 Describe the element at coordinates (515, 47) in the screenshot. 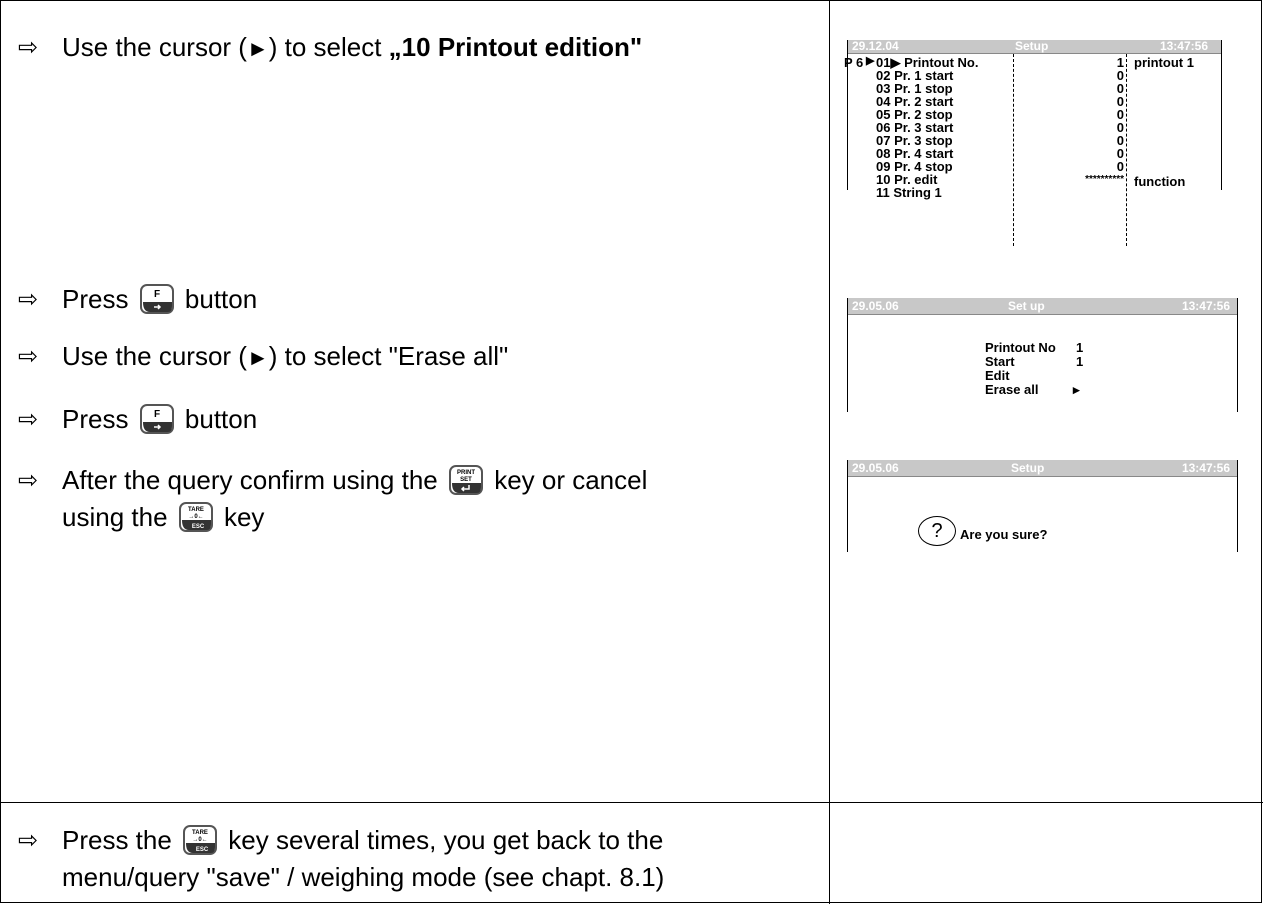

I see `menu-item-highlight: „10 Printout edition"` at that location.